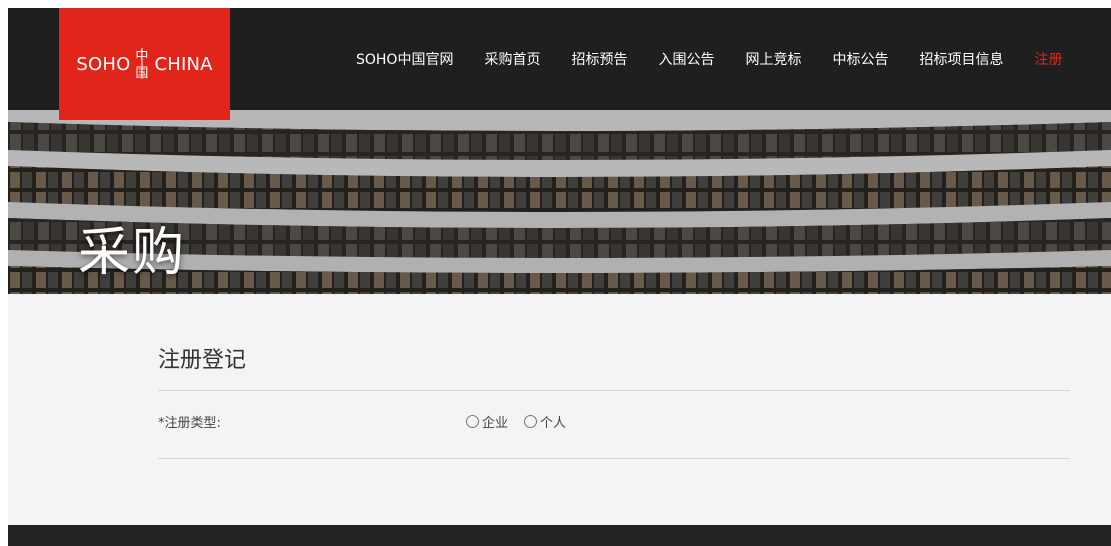 This screenshot has height=546, width=1111. I want to click on logo-china-mark-icon: 中 国, so click(142, 64).